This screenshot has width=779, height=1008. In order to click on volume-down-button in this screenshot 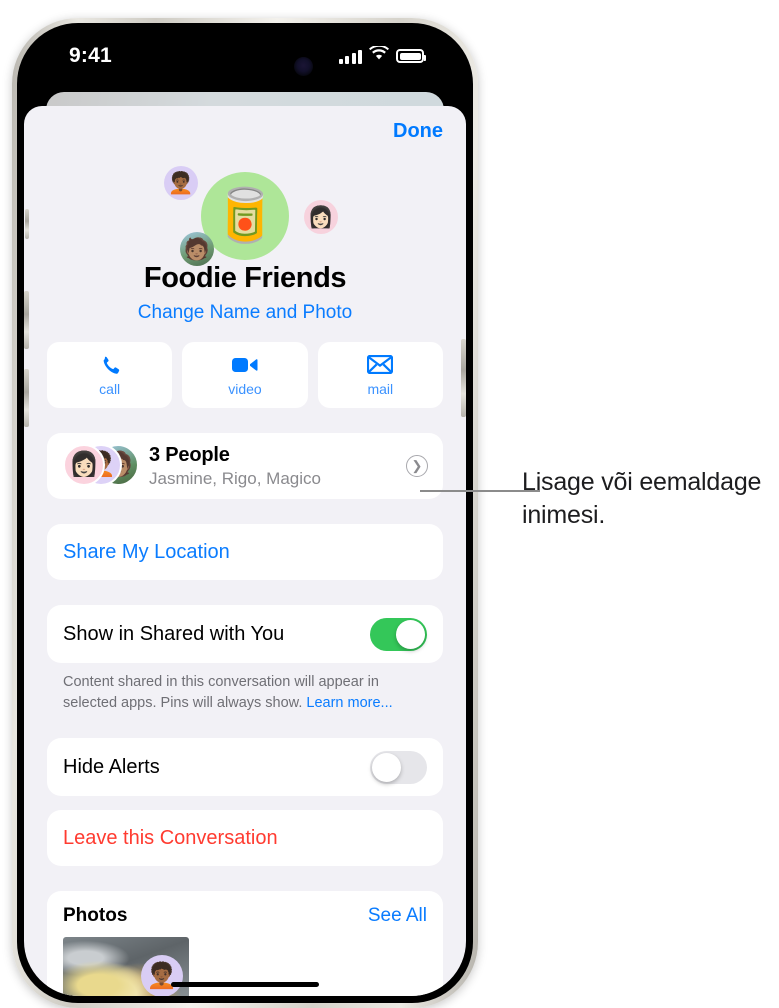, I will do `click(26, 398)`.